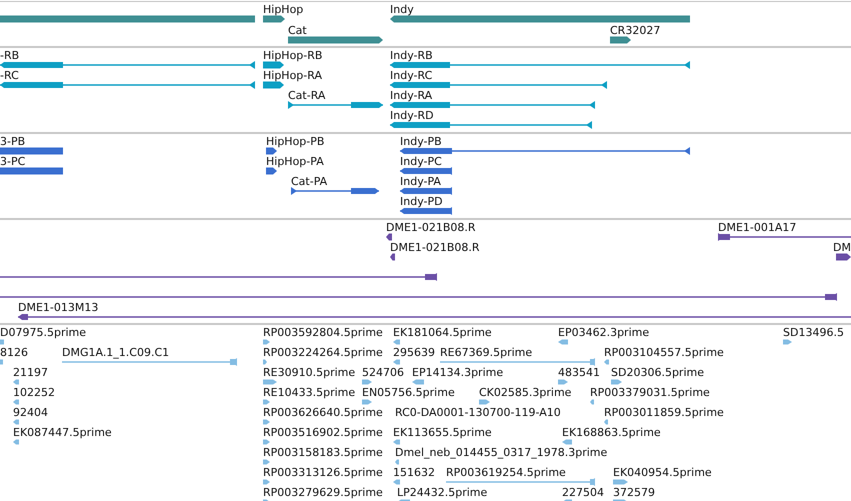 The width and height of the screenshot is (851, 501). What do you see at coordinates (323, 472) in the screenshot?
I see `feature-label: RP003313126.5prime` at bounding box center [323, 472].